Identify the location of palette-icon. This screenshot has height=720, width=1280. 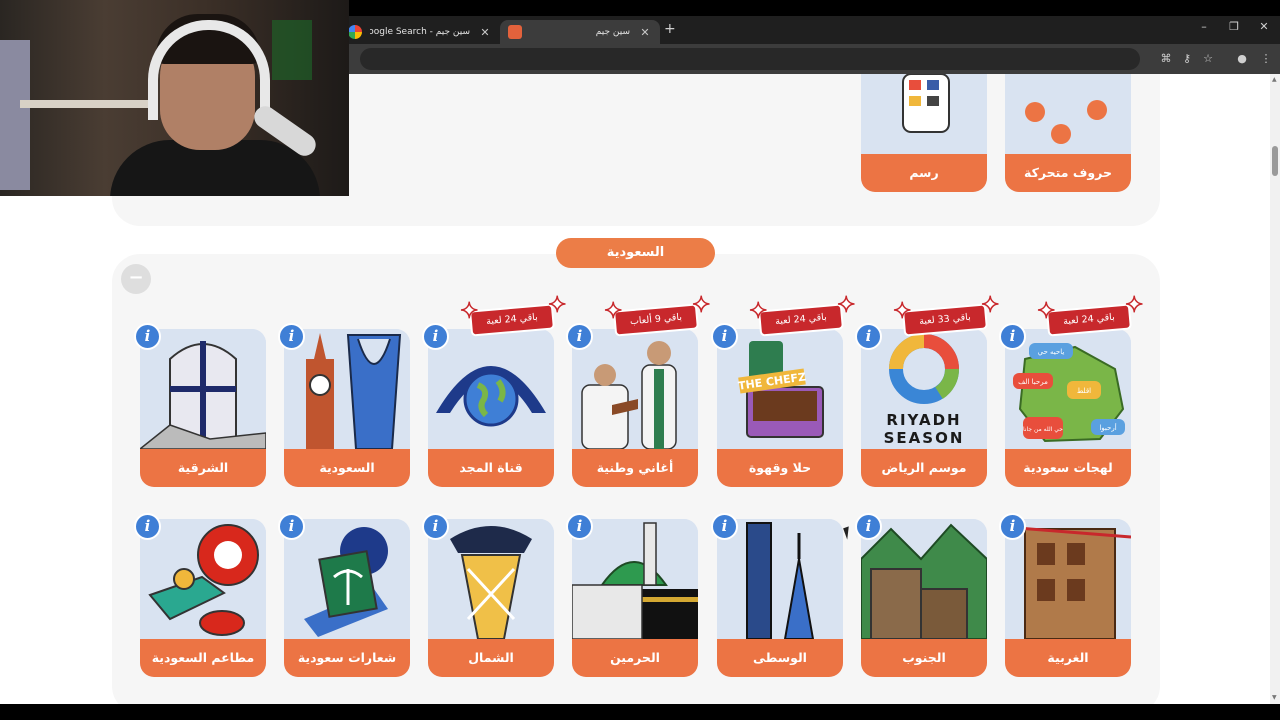
(924, 114).